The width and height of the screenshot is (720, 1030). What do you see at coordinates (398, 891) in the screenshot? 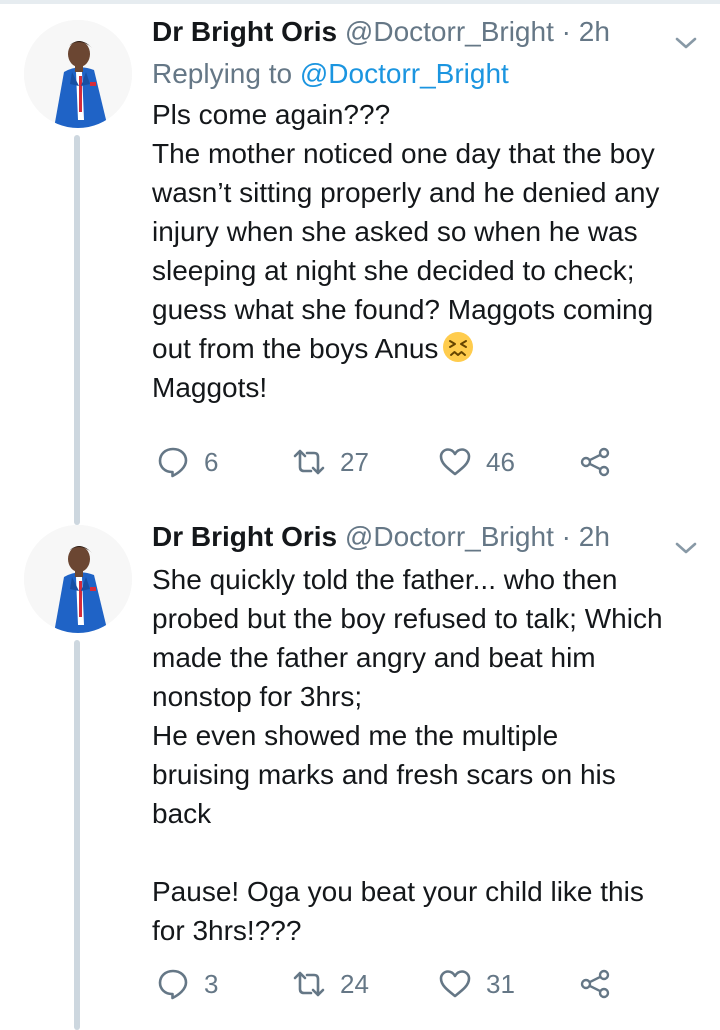
I see `tweet-text-line: Pause! Oga you beat your child like this` at bounding box center [398, 891].